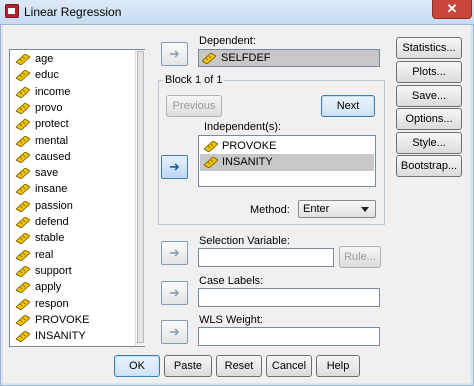  Describe the element at coordinates (72, 223) in the screenshot. I see `variable-list-item: defend` at that location.